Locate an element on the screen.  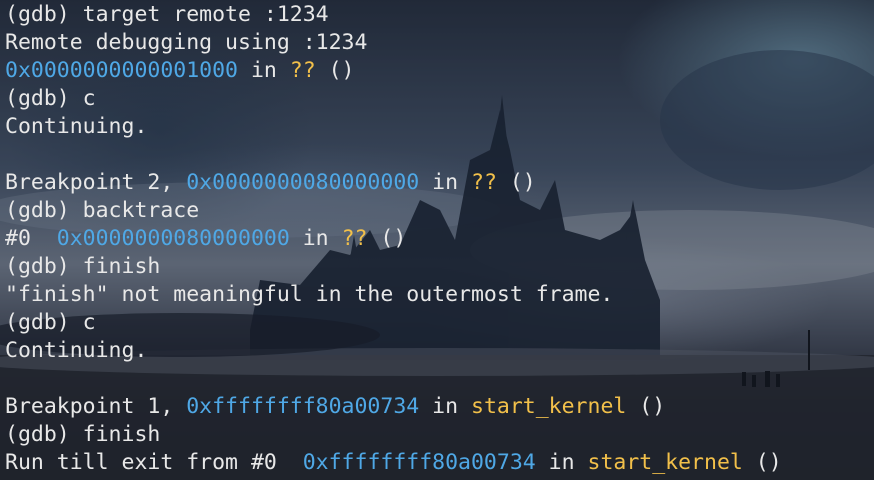
terminal-line: Remote debugging using :1234 is located at coordinates (439, 43).